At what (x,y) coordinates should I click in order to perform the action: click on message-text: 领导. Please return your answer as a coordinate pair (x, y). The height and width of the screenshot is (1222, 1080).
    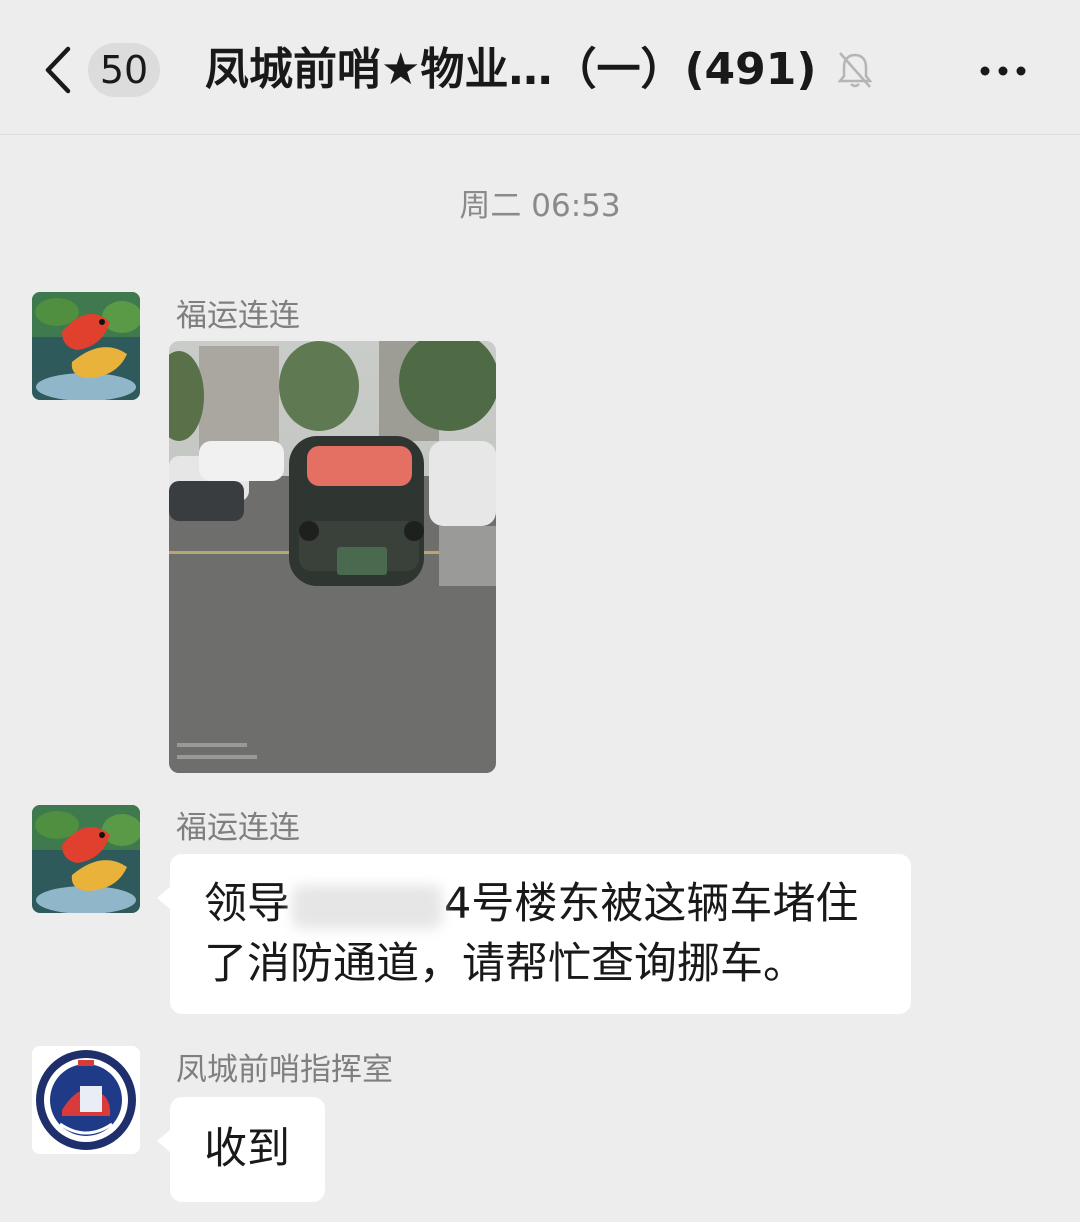
    Looking at the image, I should click on (247, 904).